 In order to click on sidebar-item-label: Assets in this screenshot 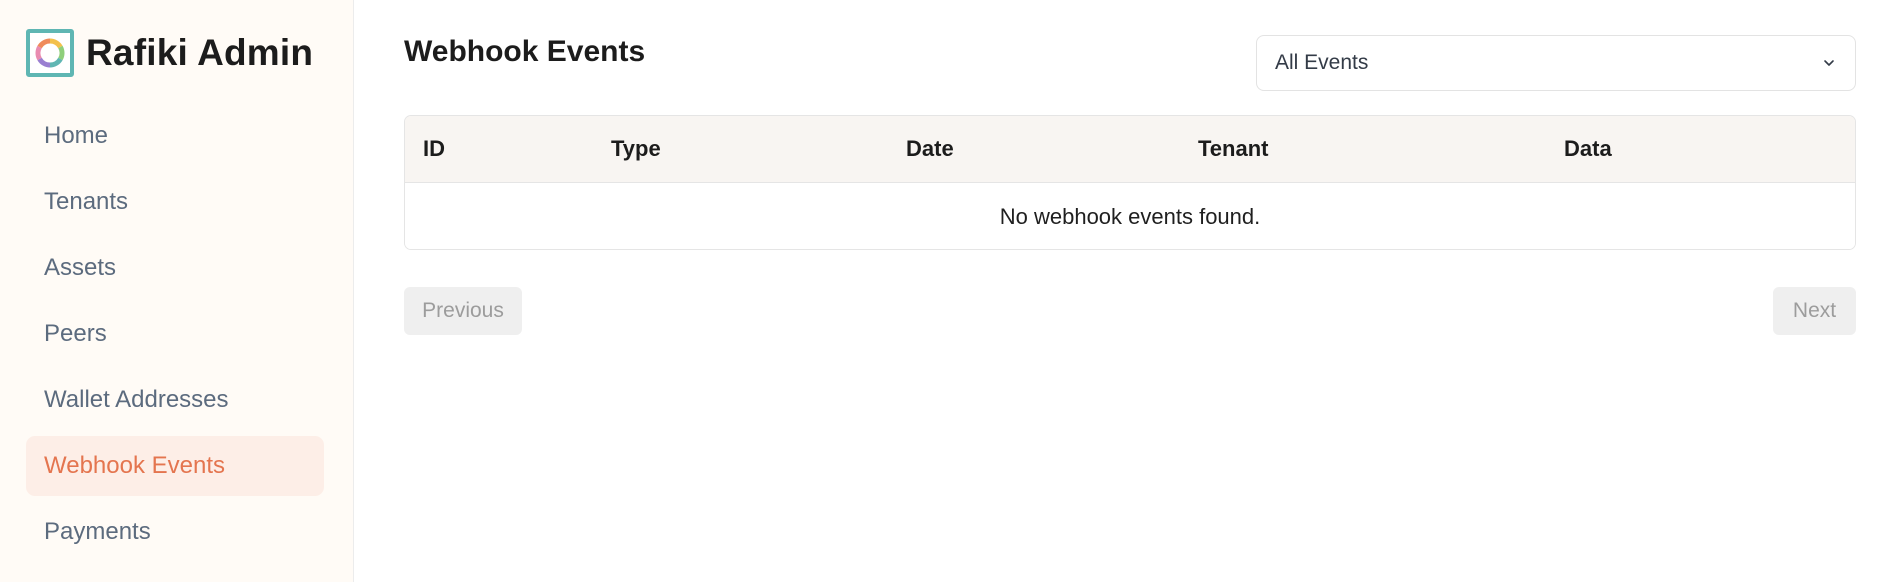, I will do `click(80, 267)`.